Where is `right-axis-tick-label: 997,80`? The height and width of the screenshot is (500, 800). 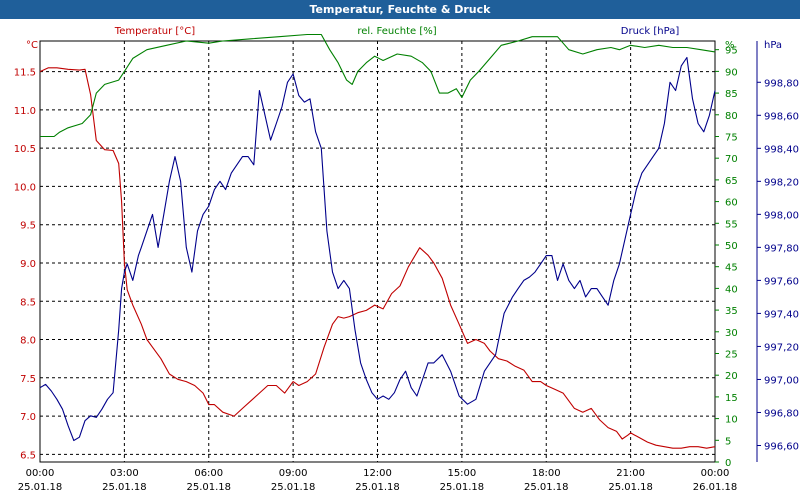 right-axis-tick-label: 997,80 is located at coordinates (781, 248).